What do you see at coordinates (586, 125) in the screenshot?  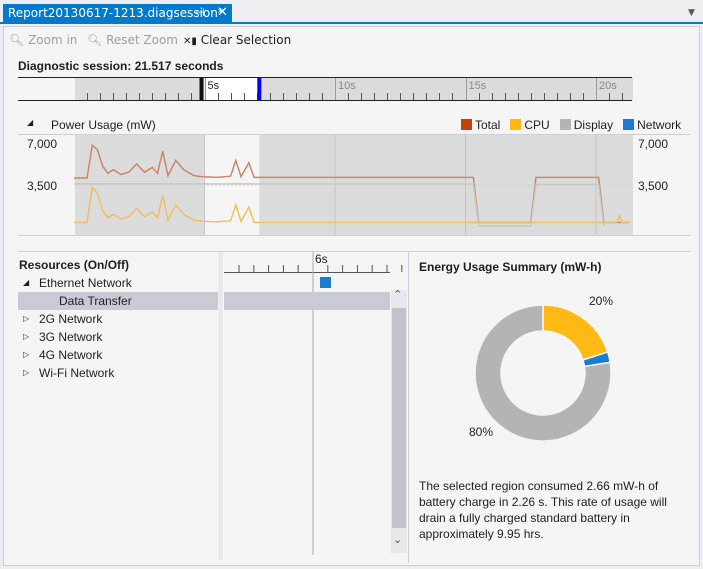 I see `legend-display: Display` at bounding box center [586, 125].